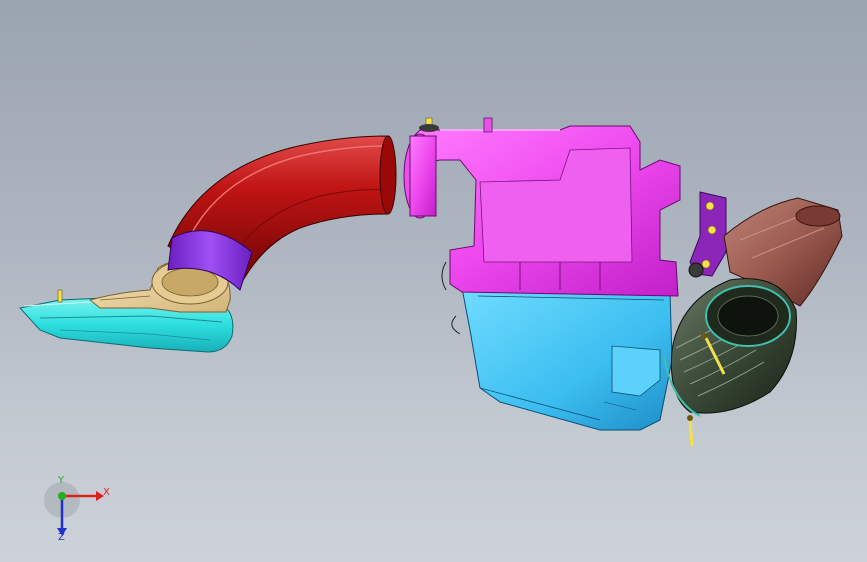  Describe the element at coordinates (80, 511) in the screenshot. I see `orientation-triad: X Y Z` at that location.